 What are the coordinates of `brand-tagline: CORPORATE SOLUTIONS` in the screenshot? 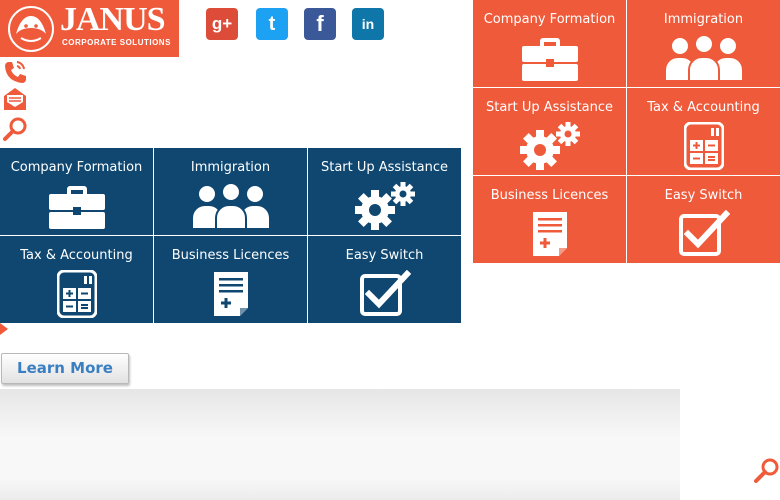 It's located at (116, 42).